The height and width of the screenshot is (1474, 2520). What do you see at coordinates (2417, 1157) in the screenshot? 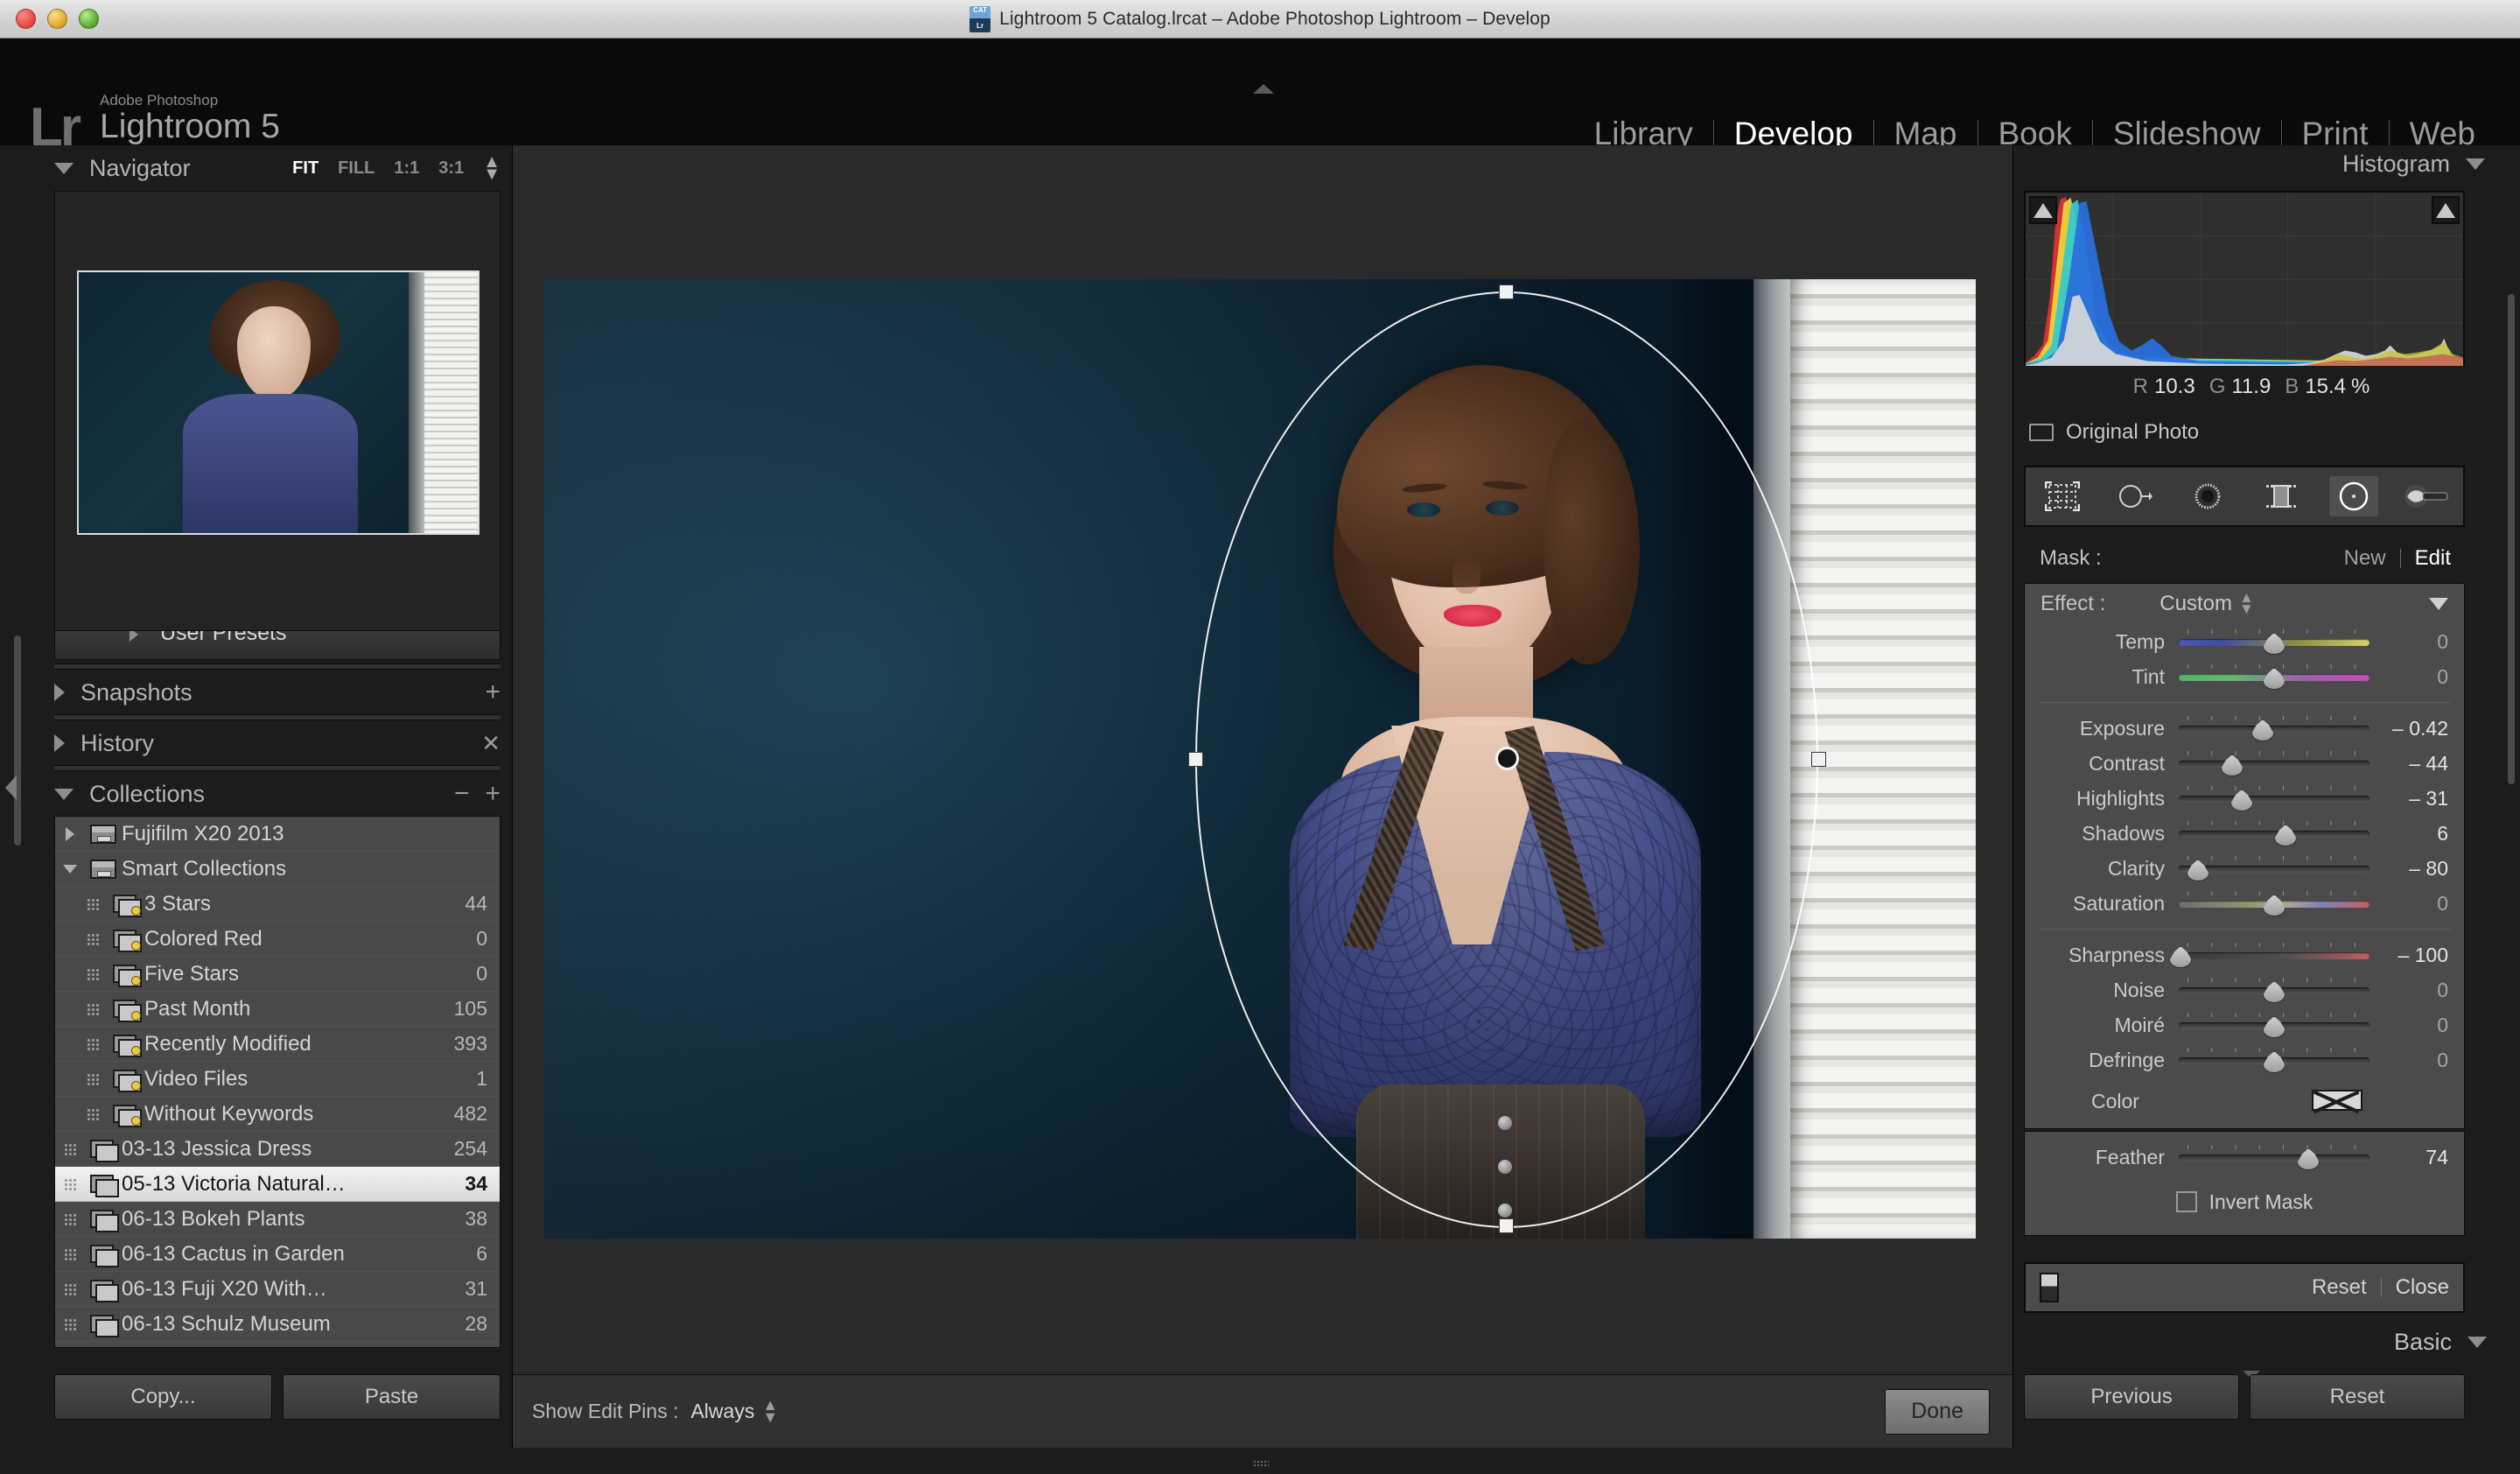
I see `slider-value: 74` at bounding box center [2417, 1157].